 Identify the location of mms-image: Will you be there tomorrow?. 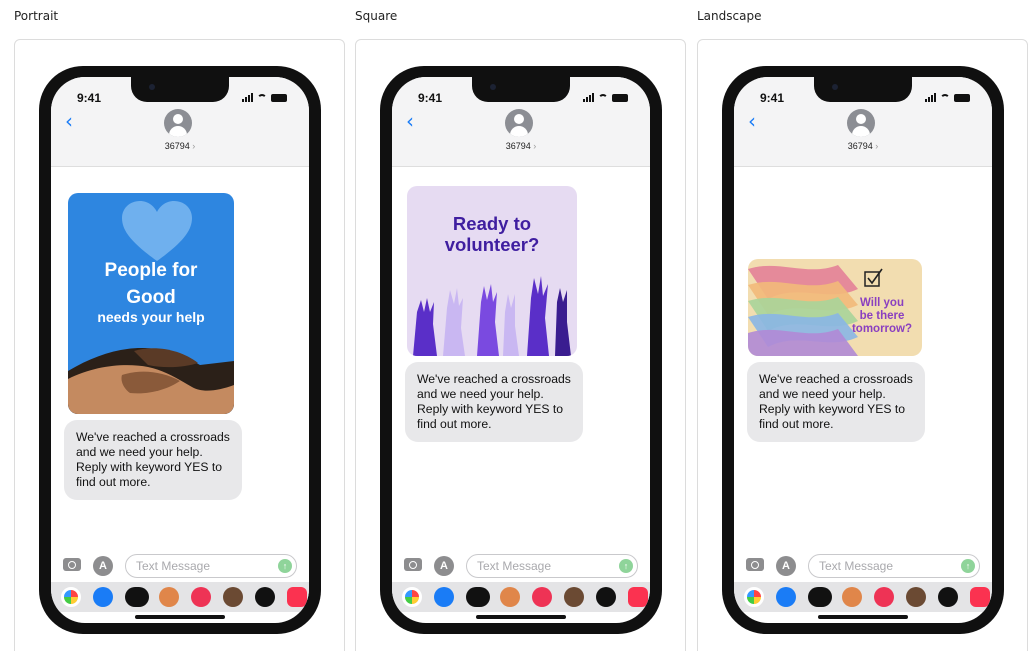
(835, 307).